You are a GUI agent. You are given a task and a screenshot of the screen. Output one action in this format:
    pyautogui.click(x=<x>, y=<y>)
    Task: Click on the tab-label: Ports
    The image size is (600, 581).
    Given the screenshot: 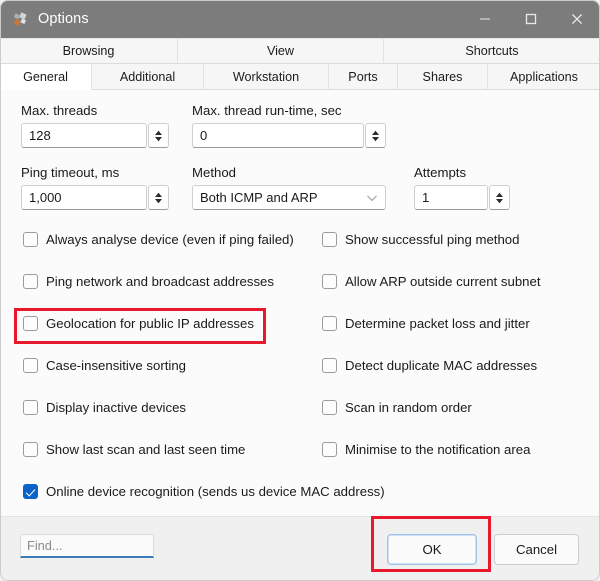 What is the action you would take?
    pyautogui.click(x=363, y=76)
    